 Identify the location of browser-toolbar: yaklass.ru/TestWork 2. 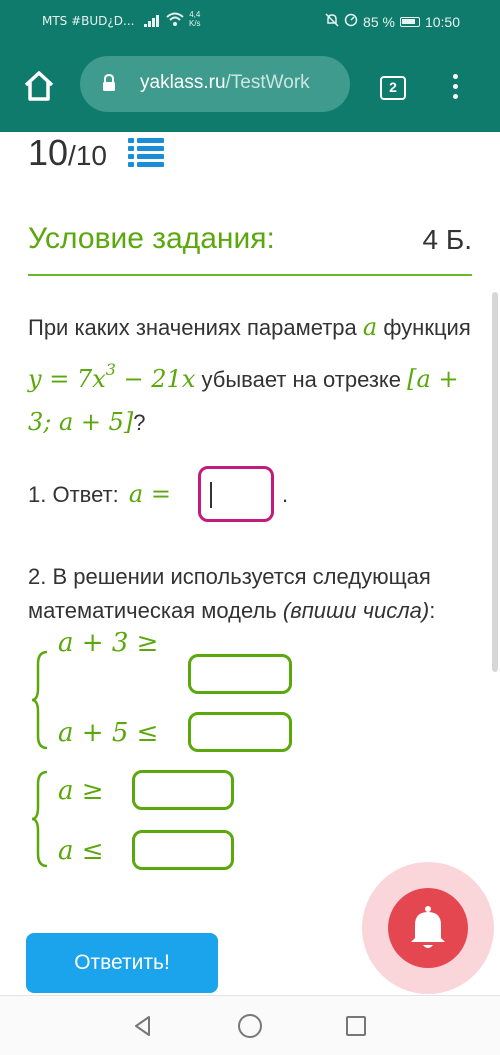
(250, 88).